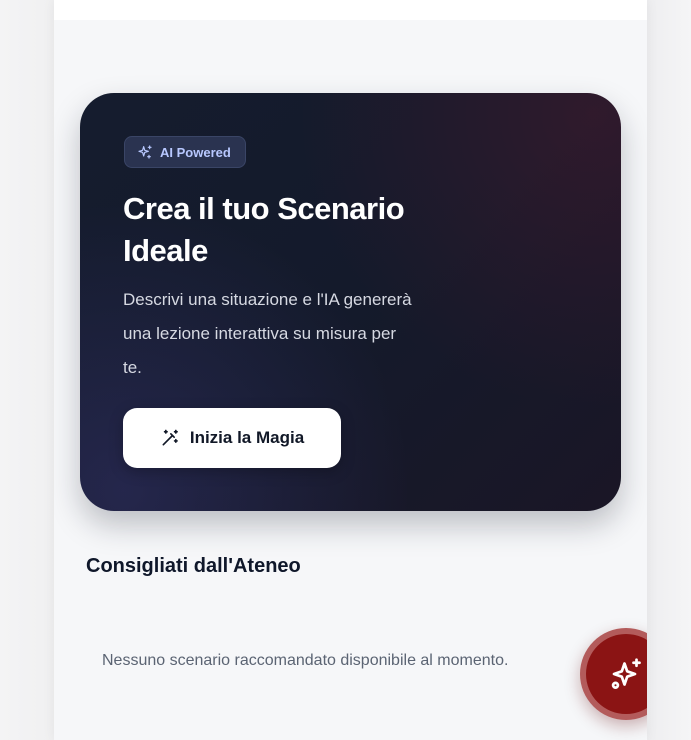 The image size is (691, 740). What do you see at coordinates (264, 229) in the screenshot?
I see `hero-title: Crea il tuo Scenario Ideale` at bounding box center [264, 229].